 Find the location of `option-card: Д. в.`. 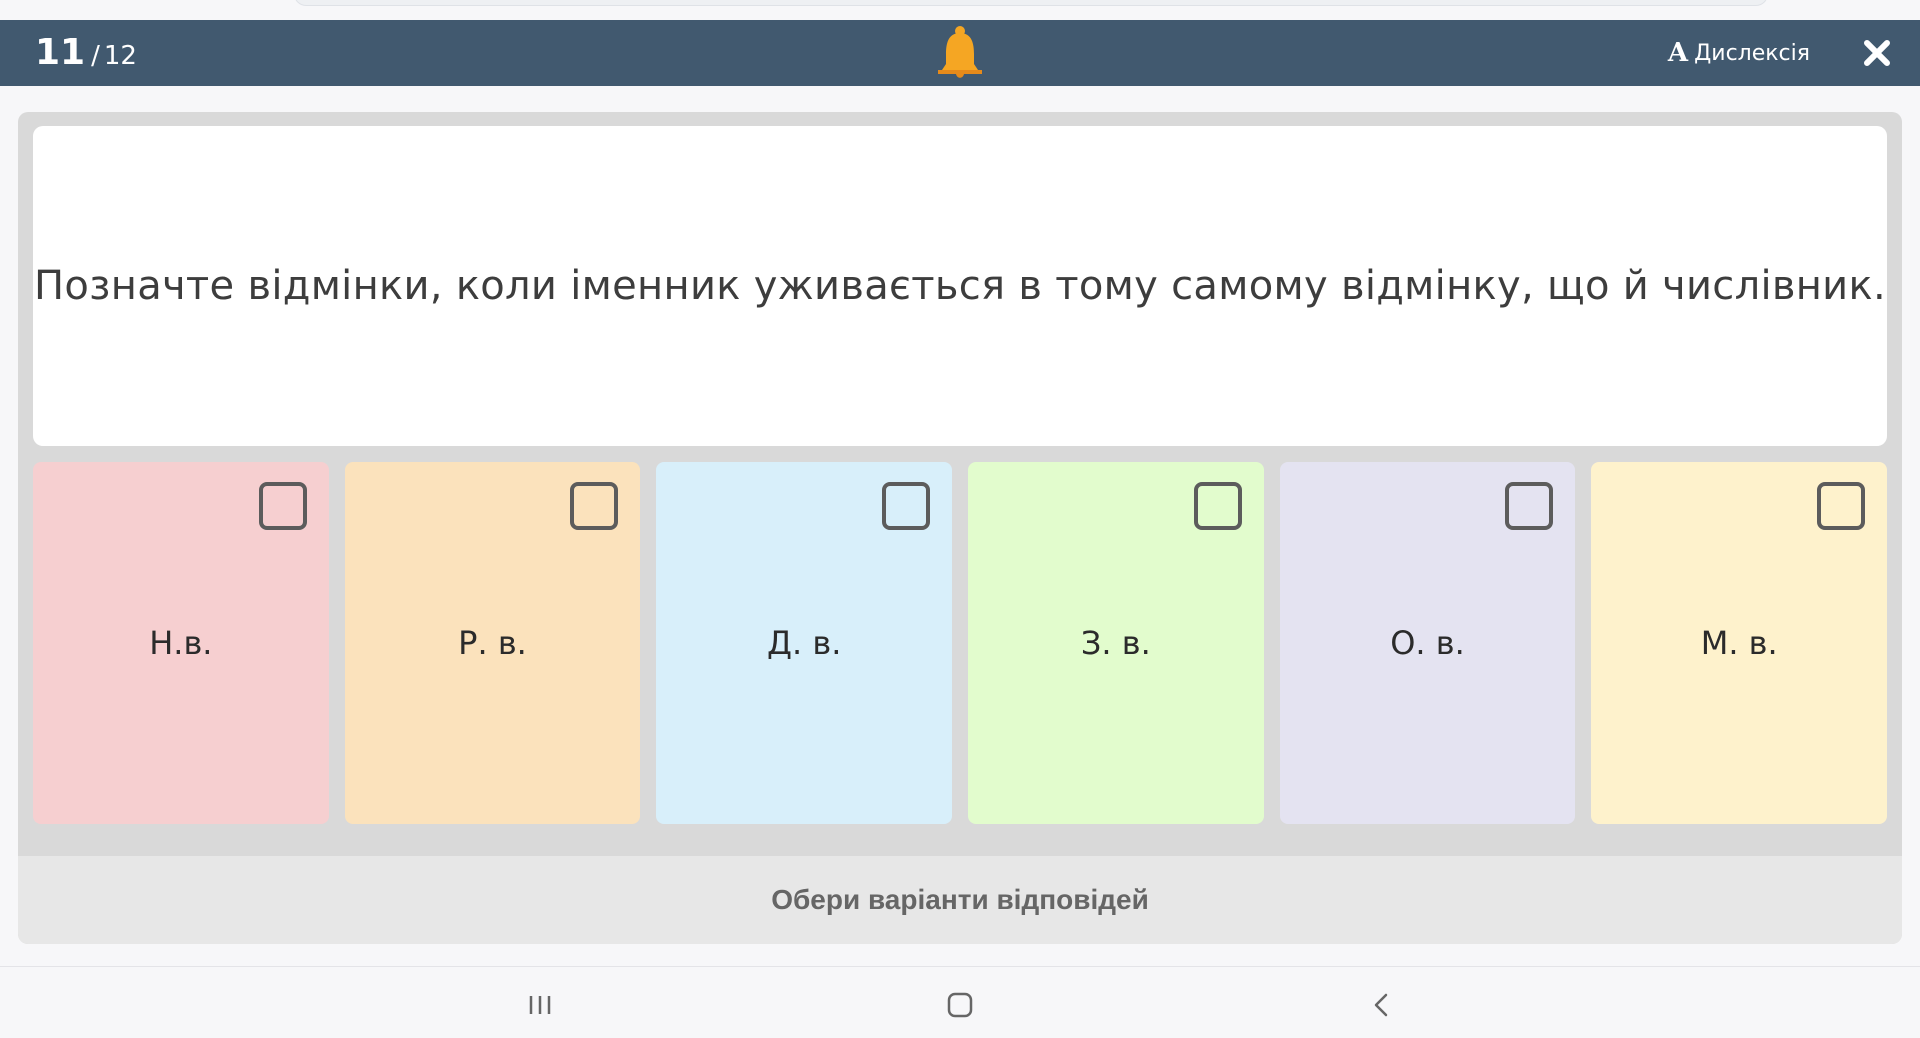

option-card: Д. в. is located at coordinates (804, 643).